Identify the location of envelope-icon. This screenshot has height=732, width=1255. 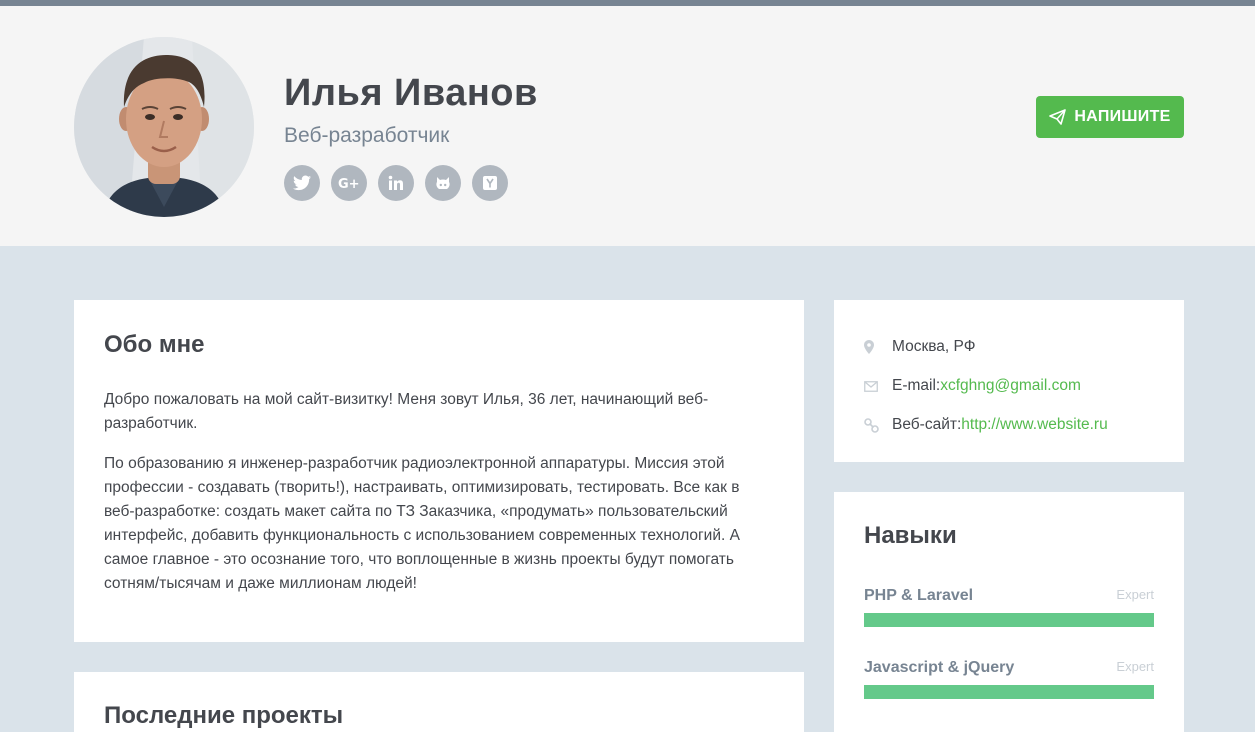
(876, 386).